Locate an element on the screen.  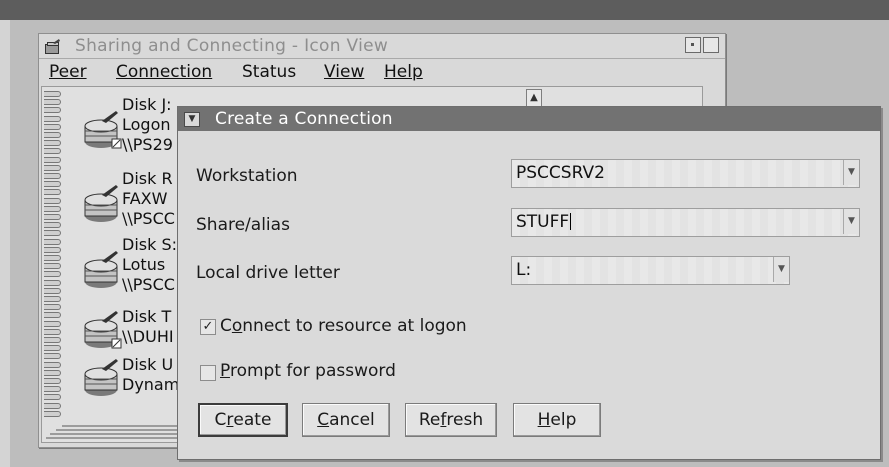
prompt-password-label: Prompt for password is located at coordinates (308, 371).